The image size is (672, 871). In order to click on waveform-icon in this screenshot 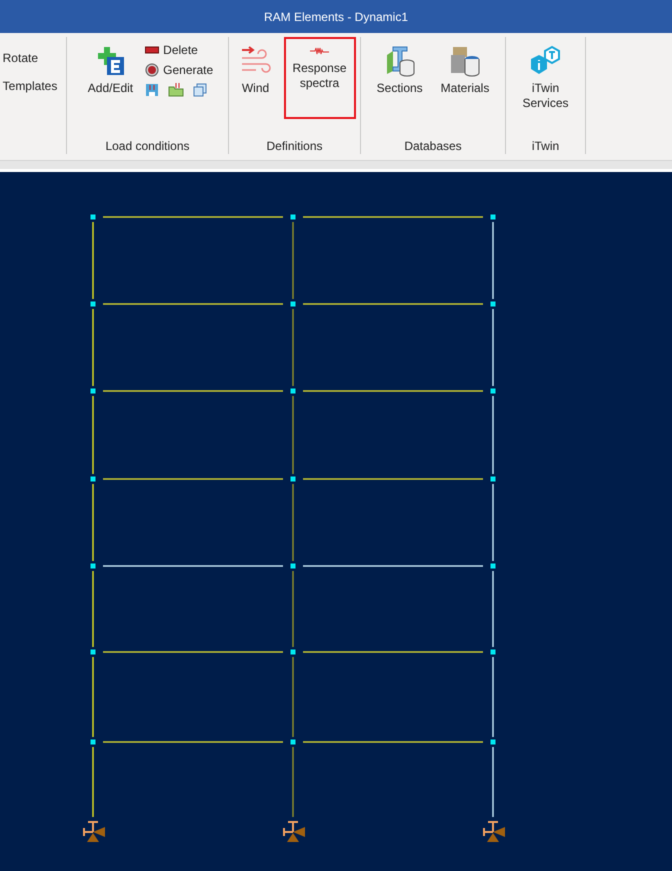, I will do `click(320, 51)`.